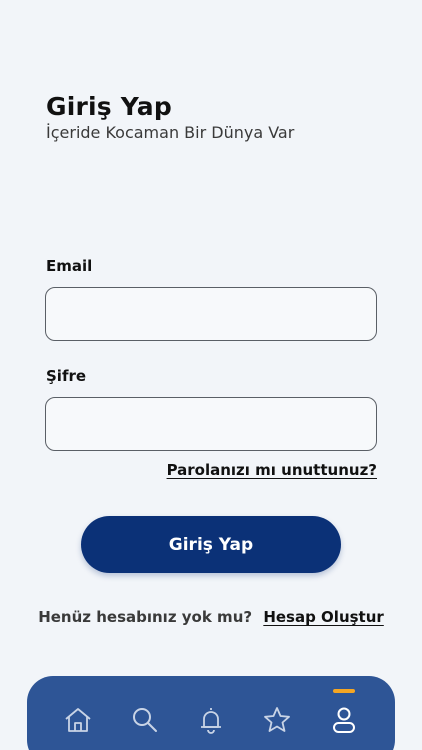 The width and height of the screenshot is (422, 750). I want to click on signup-row: Henüz hesabınız yok mu? Hesap Oluştur, so click(211, 617).